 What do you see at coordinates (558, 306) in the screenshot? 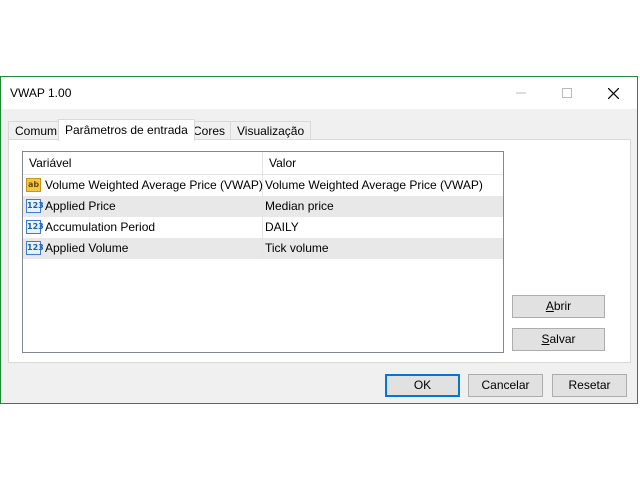
I see `open-button: Abrir` at bounding box center [558, 306].